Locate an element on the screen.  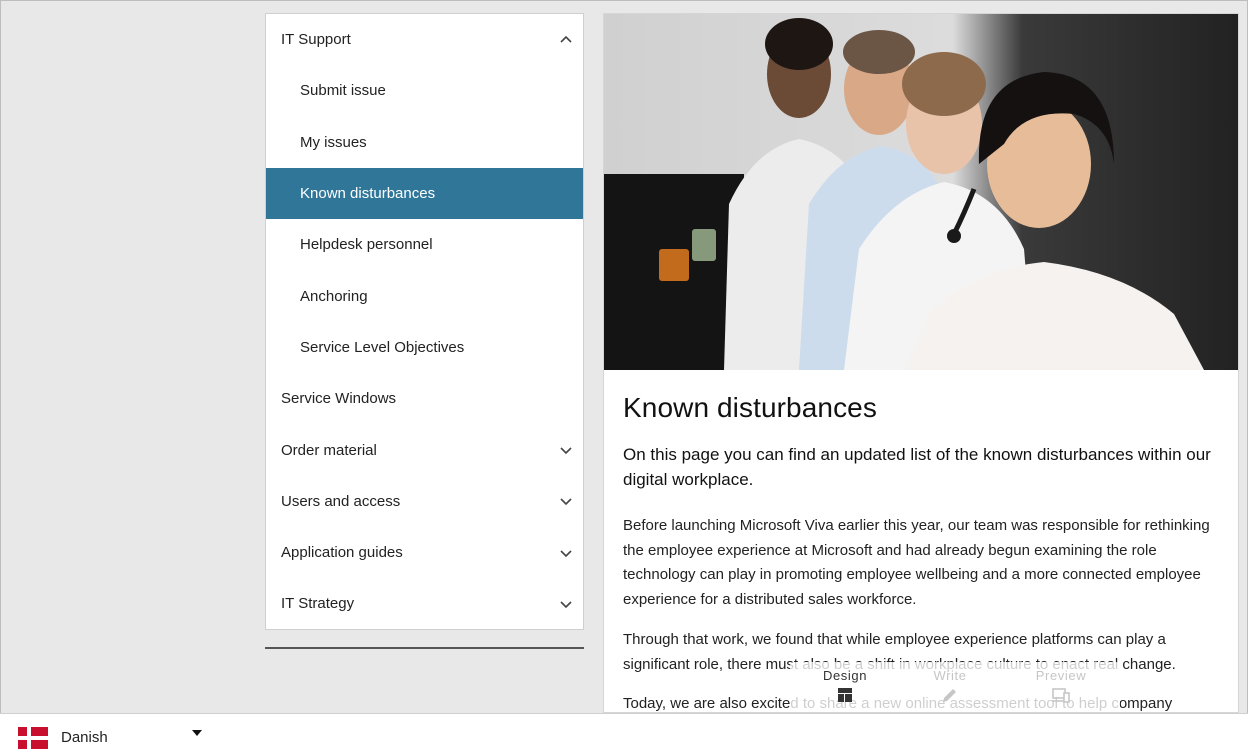
nav-item-label: Users and access is located at coordinates (341, 501).